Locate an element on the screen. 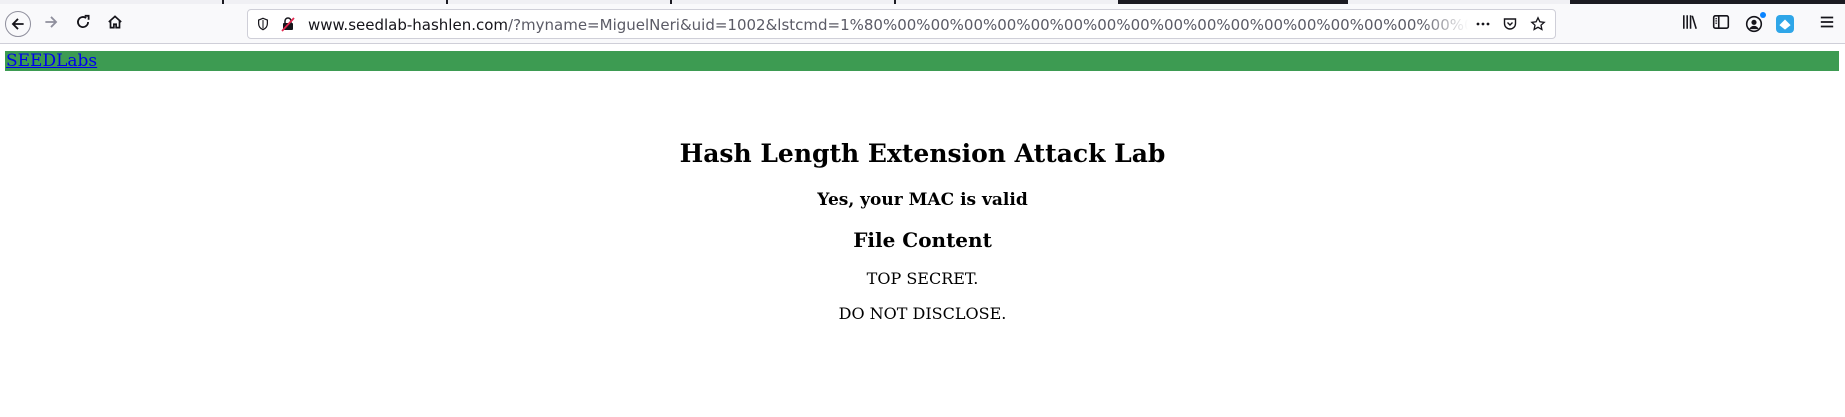 The width and height of the screenshot is (1845, 417). extension-button is located at coordinates (1785, 24).